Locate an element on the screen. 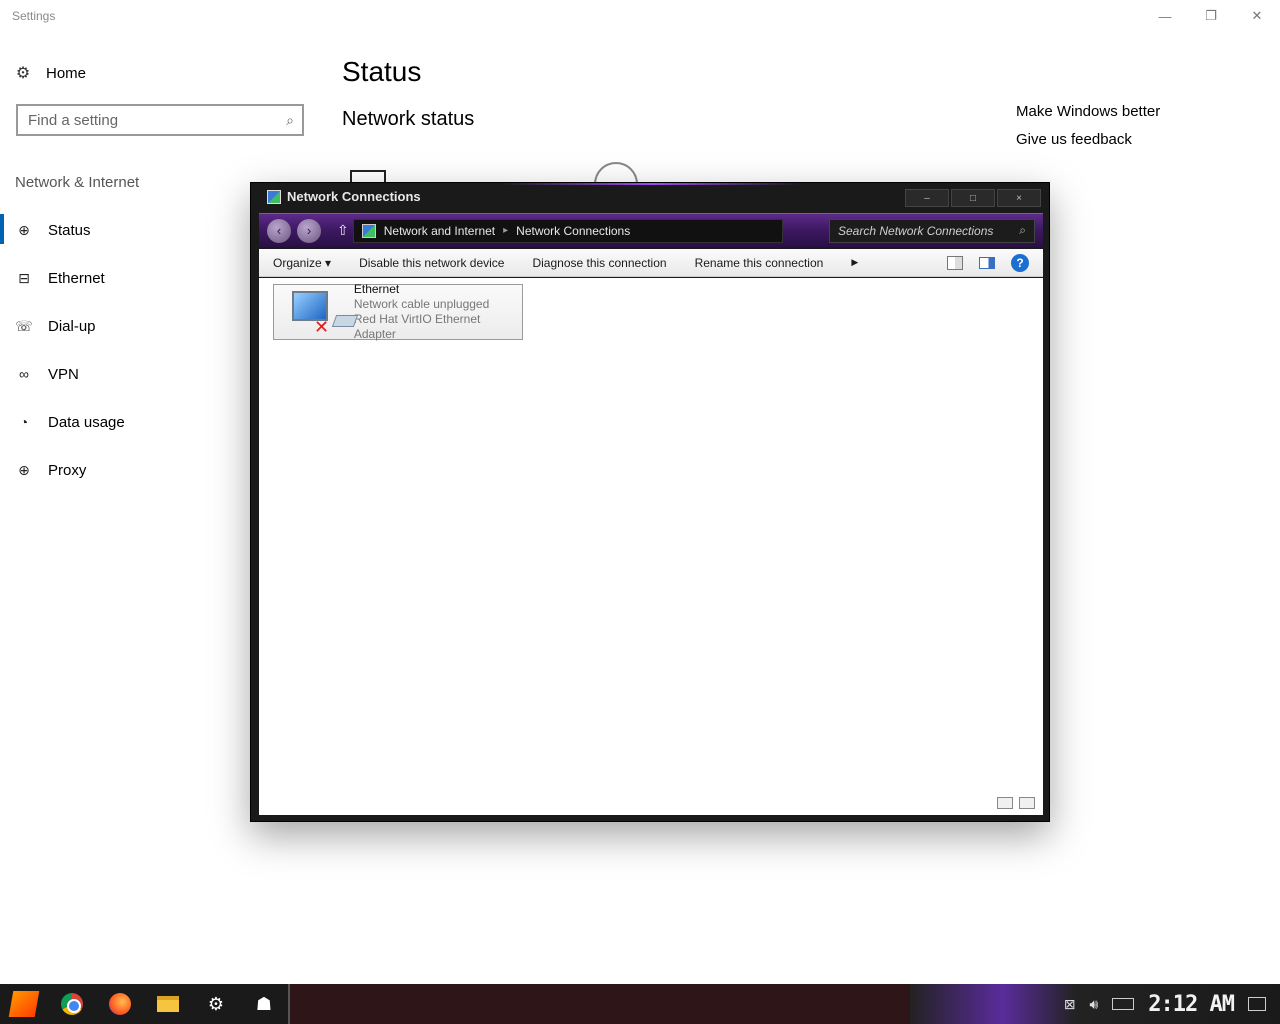  sidebar-item-label: Dial-up is located at coordinates (72, 326).